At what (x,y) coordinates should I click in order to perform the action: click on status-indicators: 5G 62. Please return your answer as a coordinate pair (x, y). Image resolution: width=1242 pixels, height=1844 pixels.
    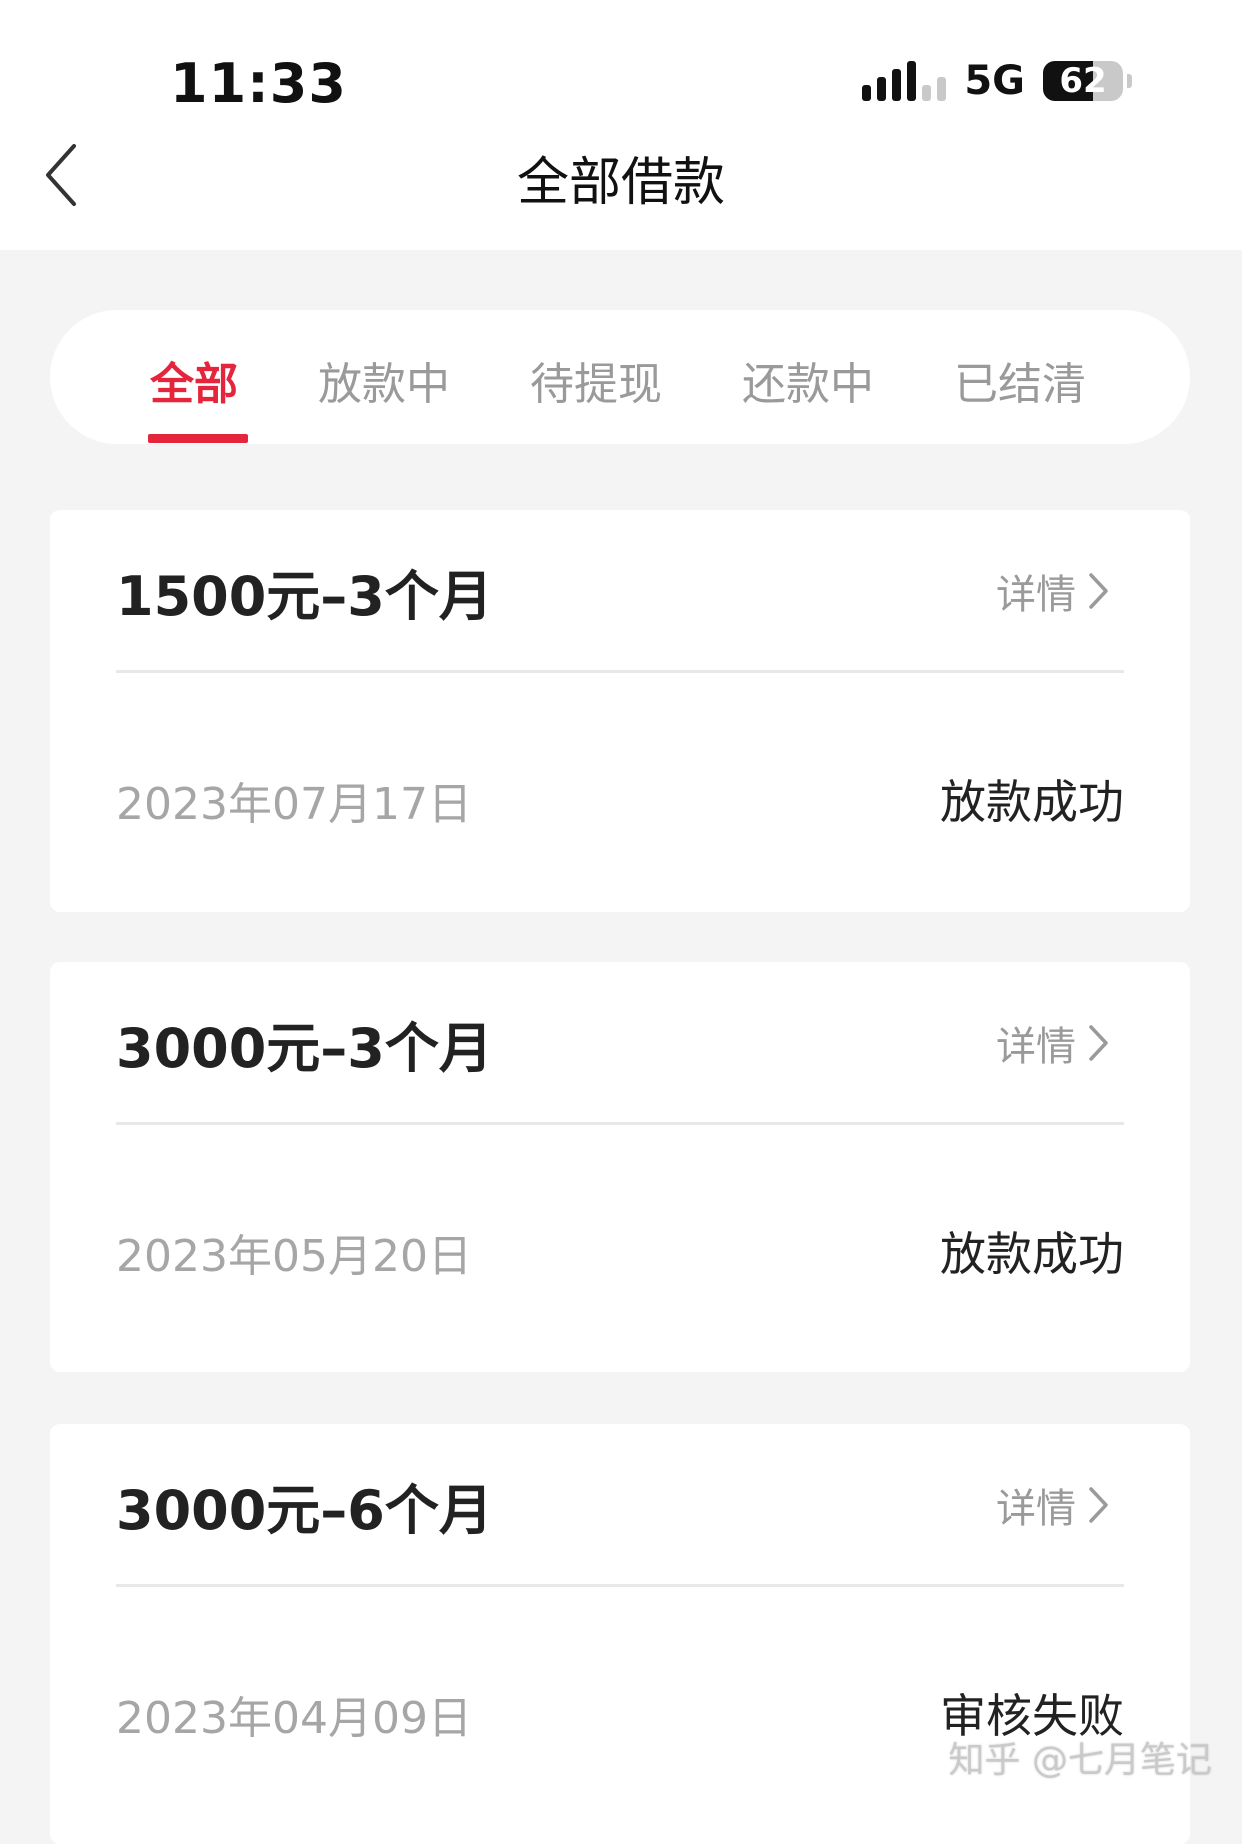
    Looking at the image, I should click on (997, 81).